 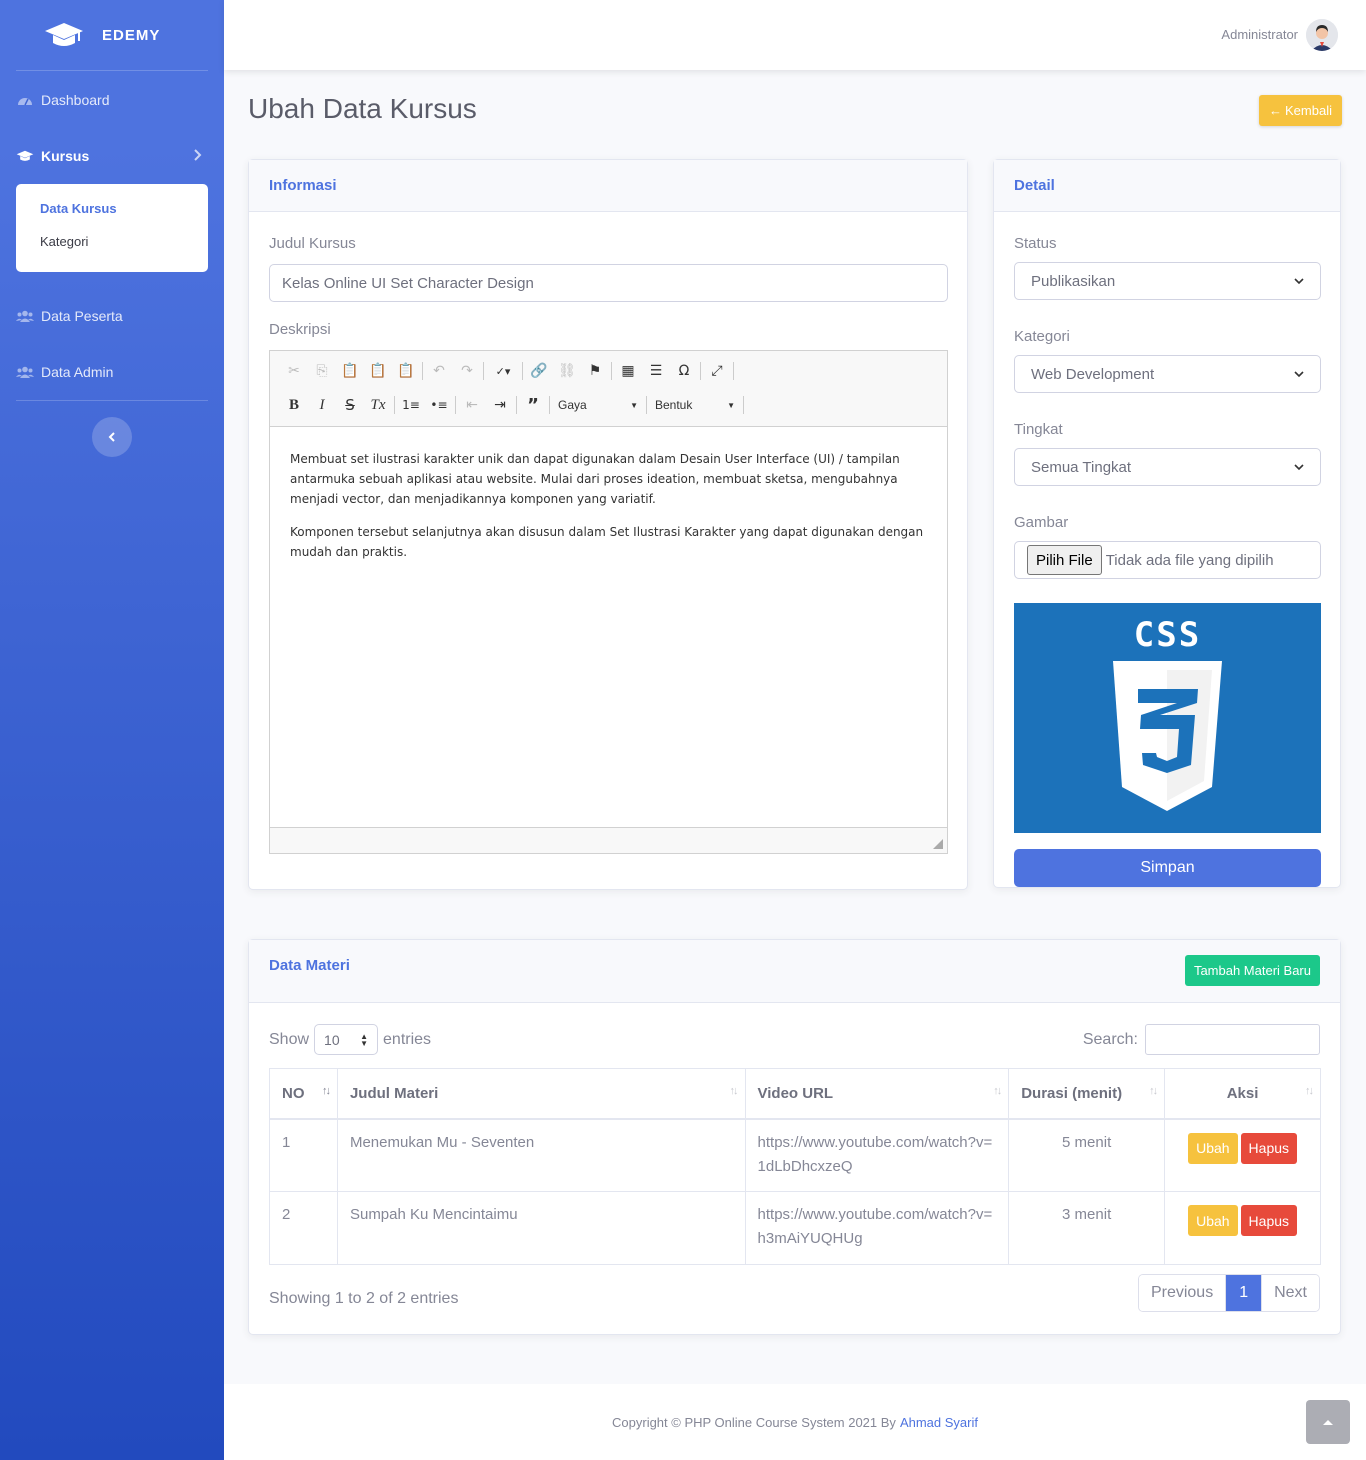 I want to click on gambar-file-input: Pilih File Tidak ada file yang dipilih, so click(x=1167, y=560).